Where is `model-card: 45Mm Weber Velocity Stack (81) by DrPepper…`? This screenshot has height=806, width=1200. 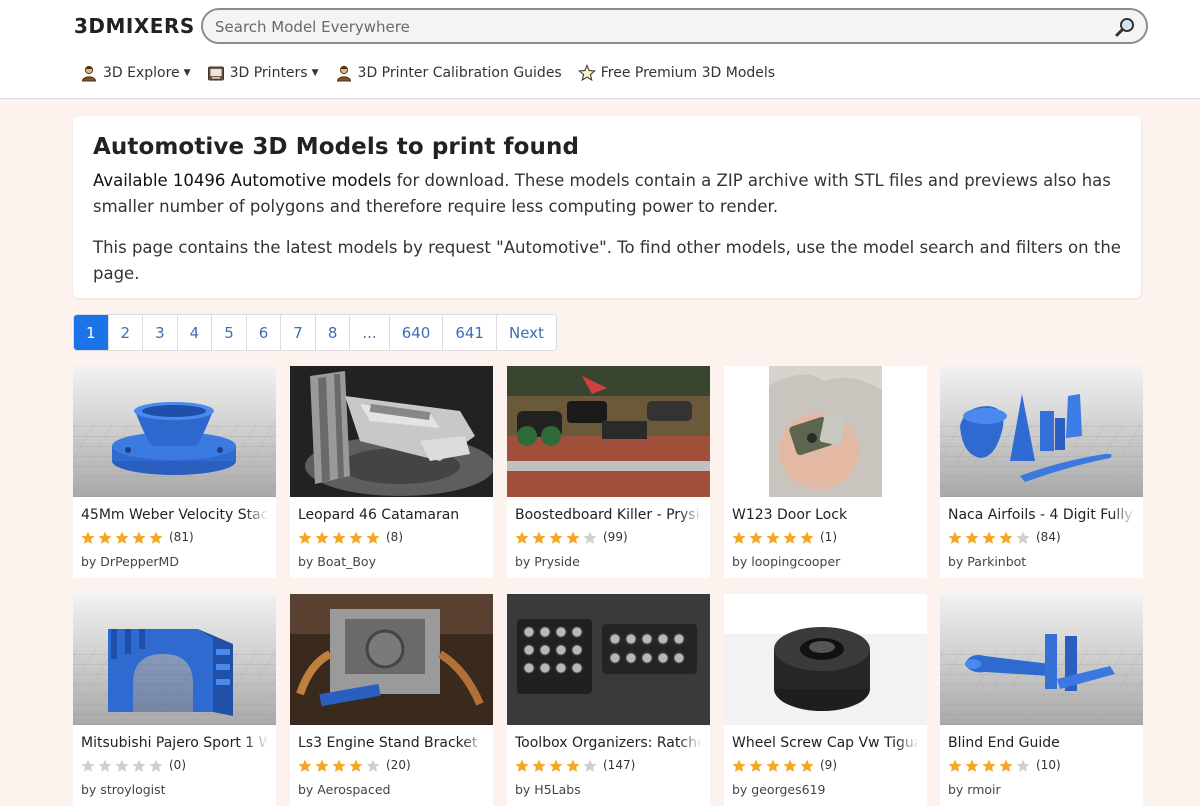 model-card: 45Mm Weber Velocity Stack (81) by DrPepper… is located at coordinates (174, 472).